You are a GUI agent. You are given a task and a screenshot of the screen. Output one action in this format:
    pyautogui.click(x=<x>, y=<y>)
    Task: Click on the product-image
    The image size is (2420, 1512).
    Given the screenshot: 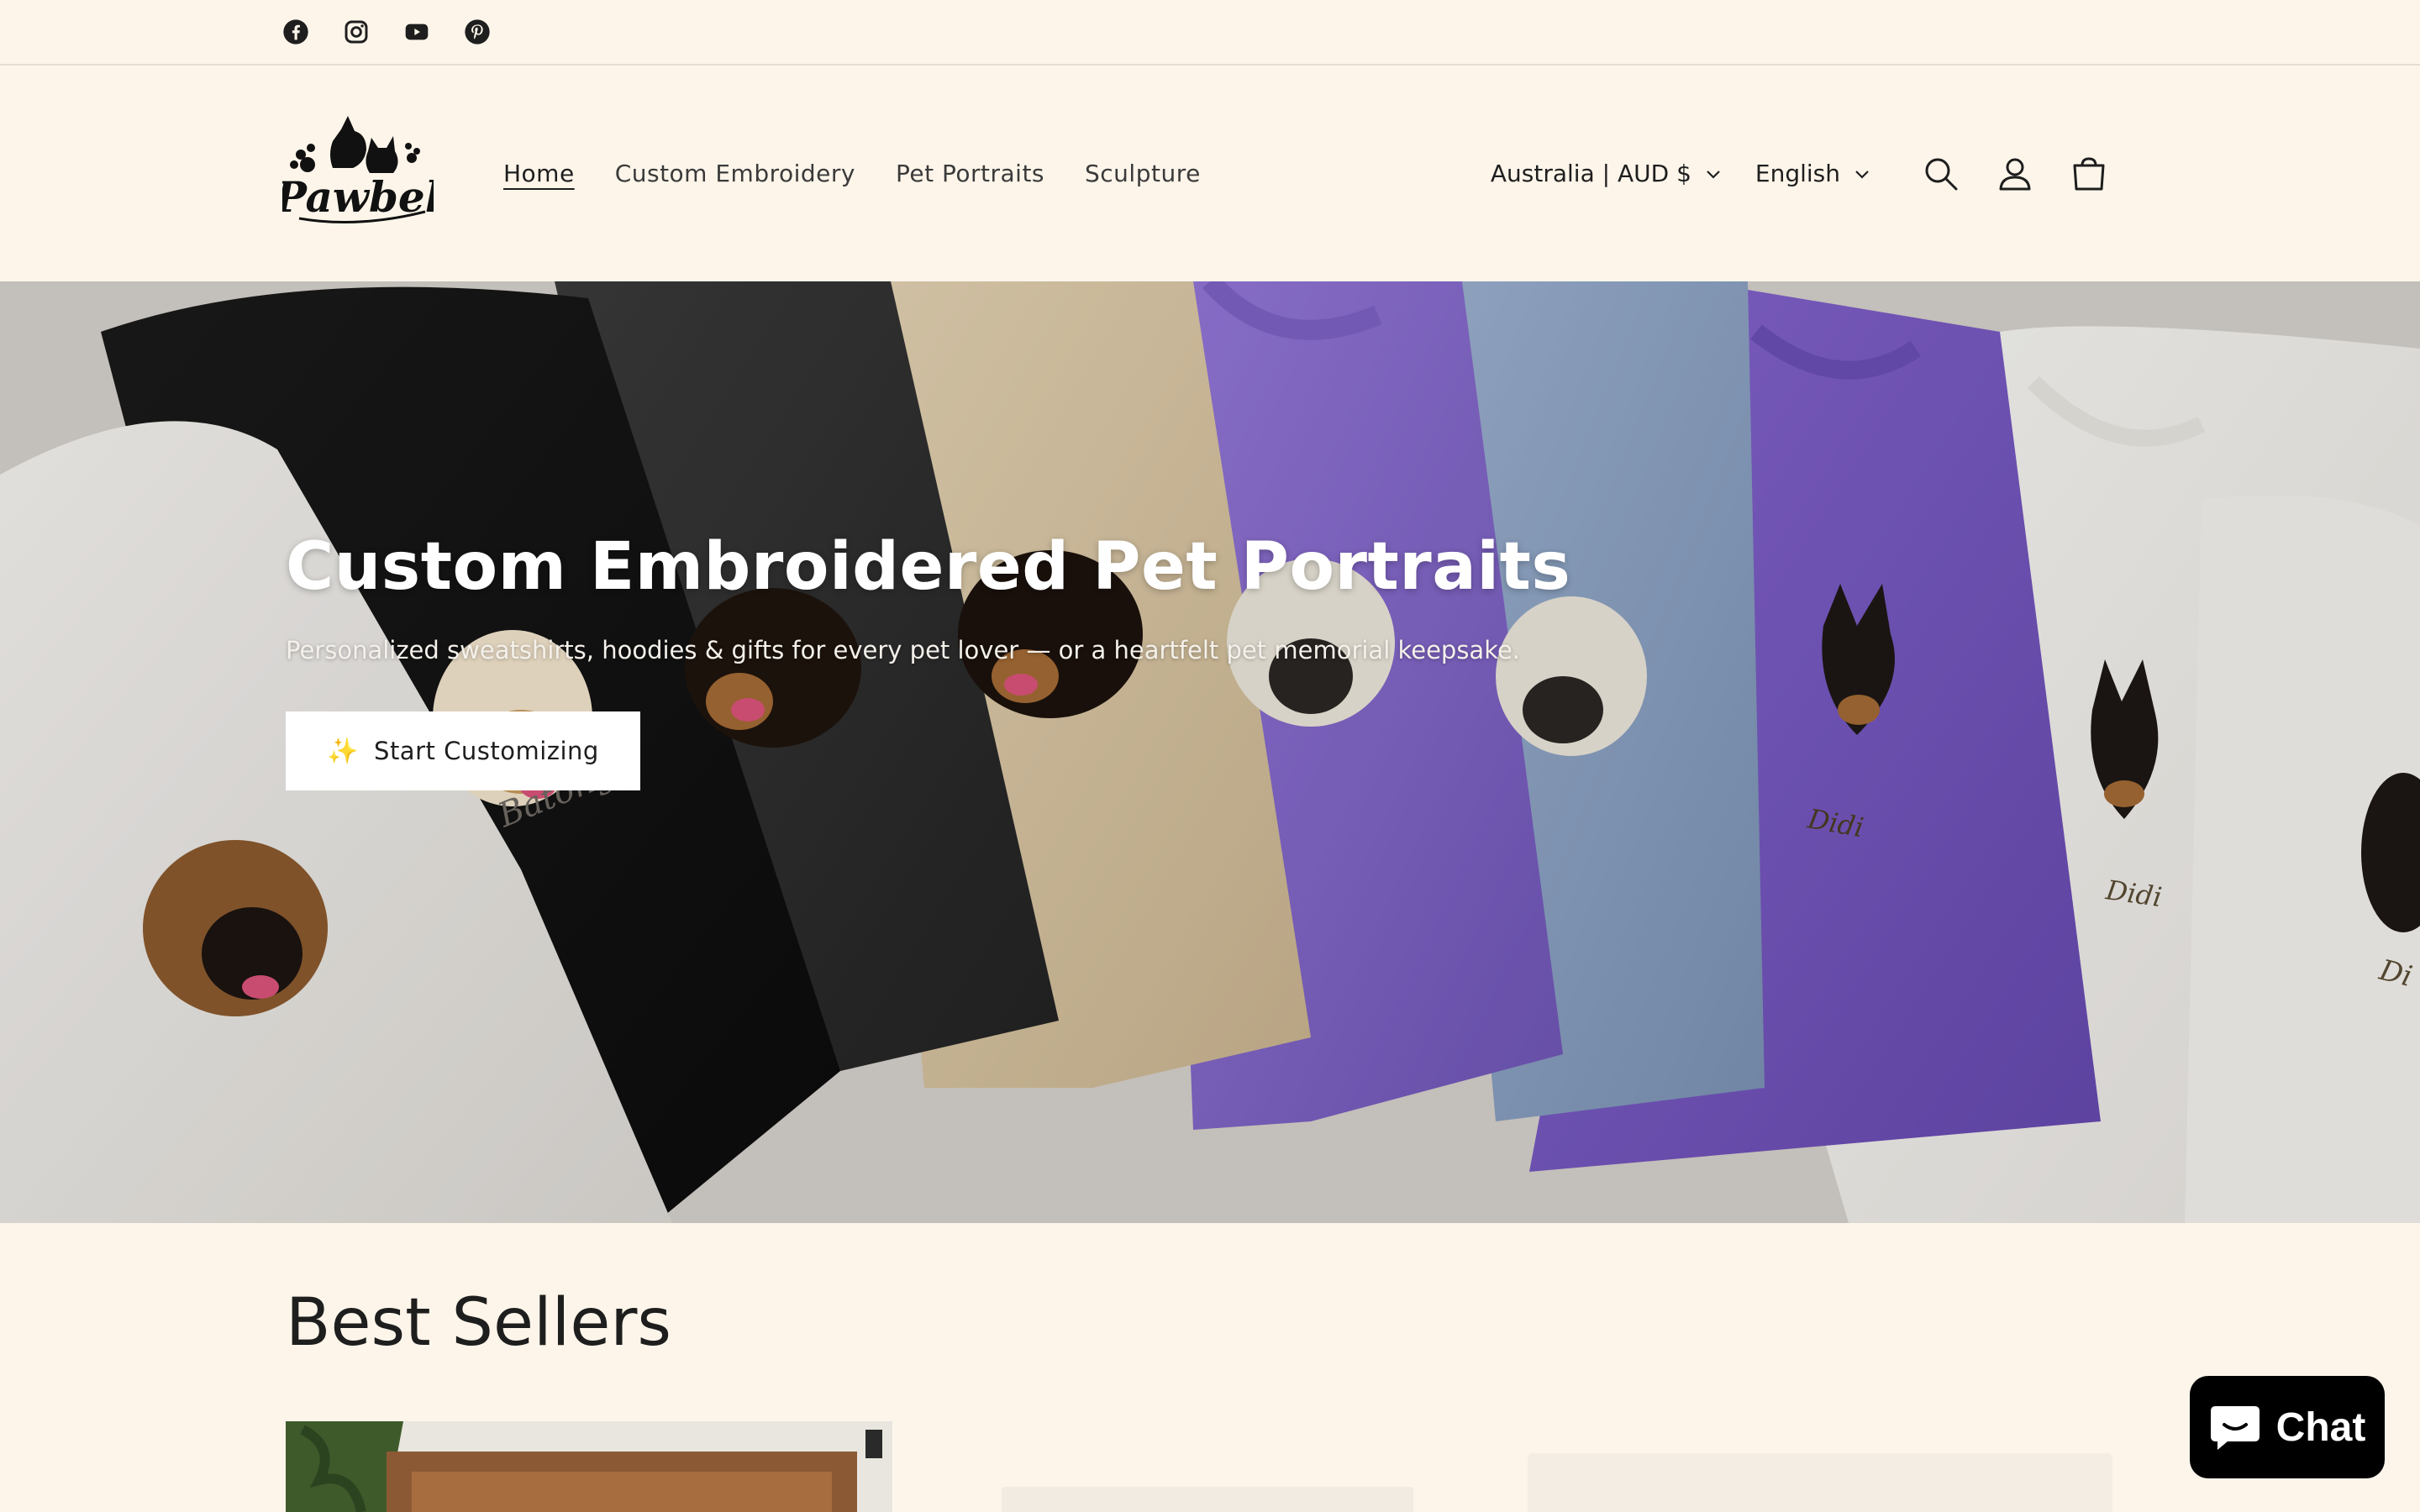 What is the action you would take?
    pyautogui.click(x=589, y=1466)
    